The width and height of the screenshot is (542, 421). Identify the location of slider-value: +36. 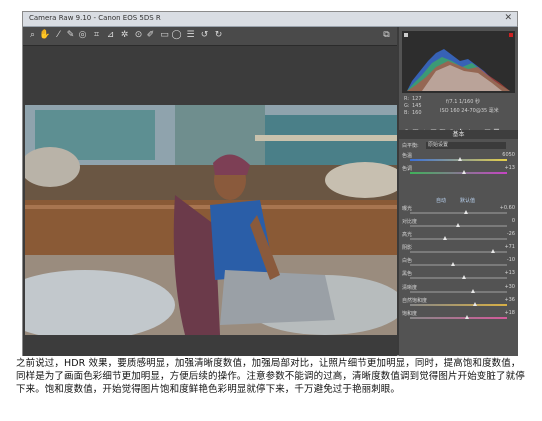
(509, 300).